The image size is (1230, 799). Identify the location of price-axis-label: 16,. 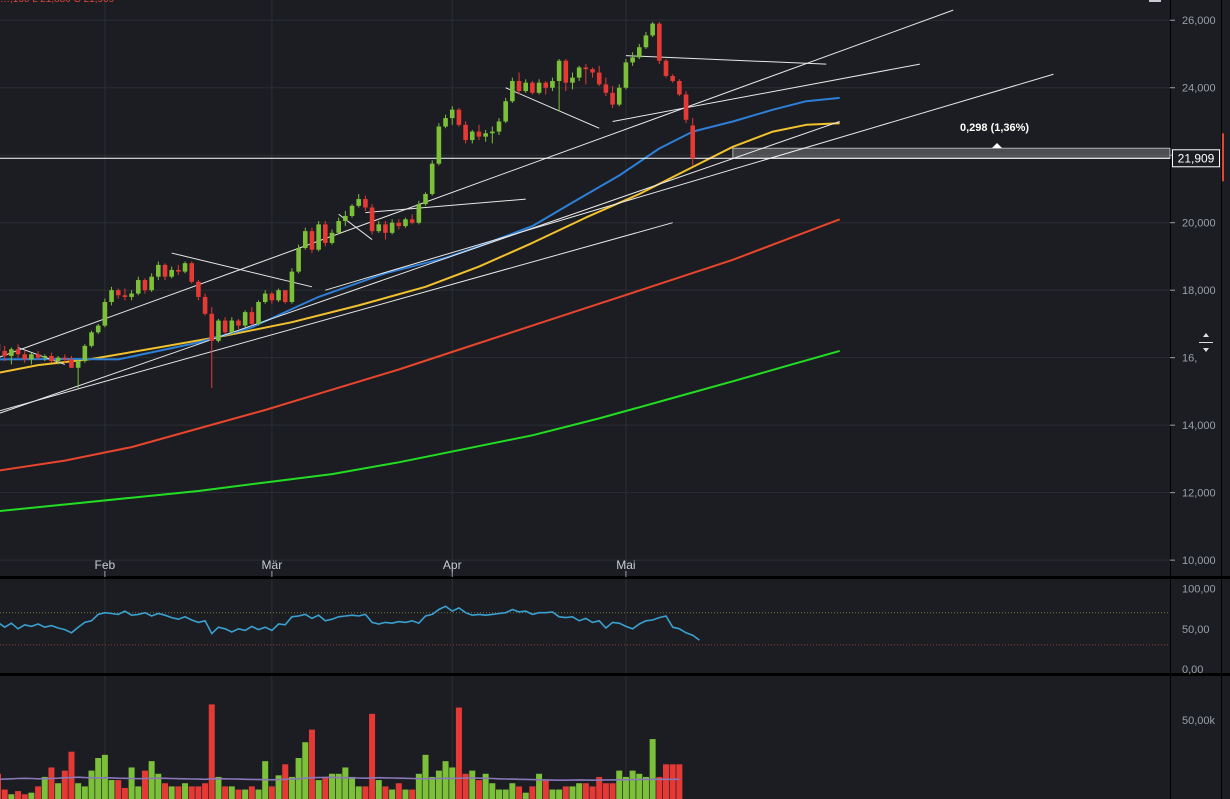
(1189, 359).